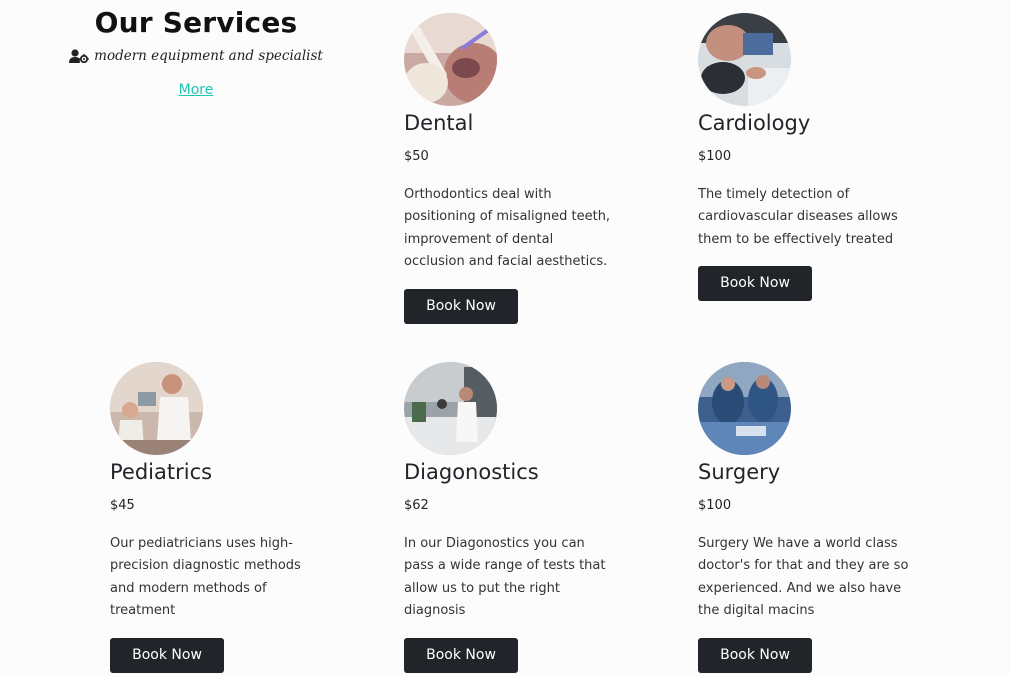 This screenshot has width=1010, height=676. What do you see at coordinates (744, 59) in the screenshot?
I see `cardiology-photo` at bounding box center [744, 59].